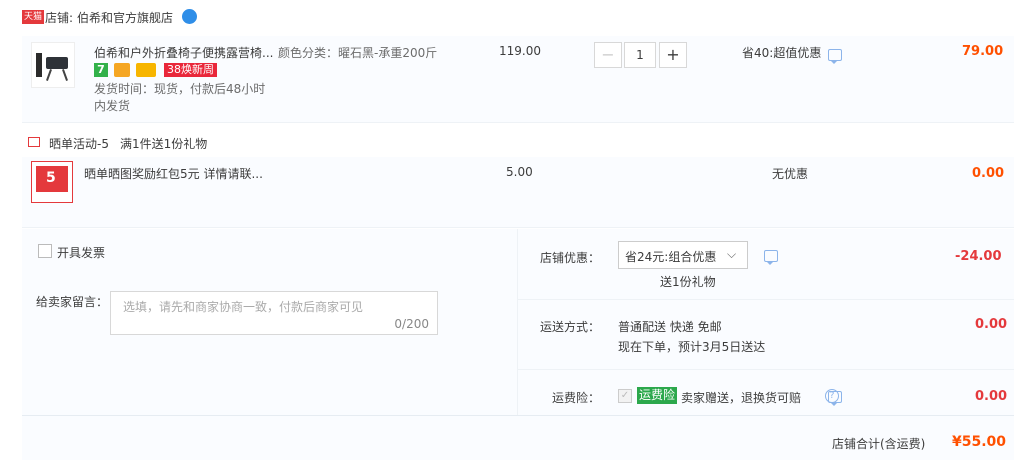  What do you see at coordinates (671, 257) in the screenshot?
I see `shop-promo-selected: 省24元:组合优惠` at bounding box center [671, 257].